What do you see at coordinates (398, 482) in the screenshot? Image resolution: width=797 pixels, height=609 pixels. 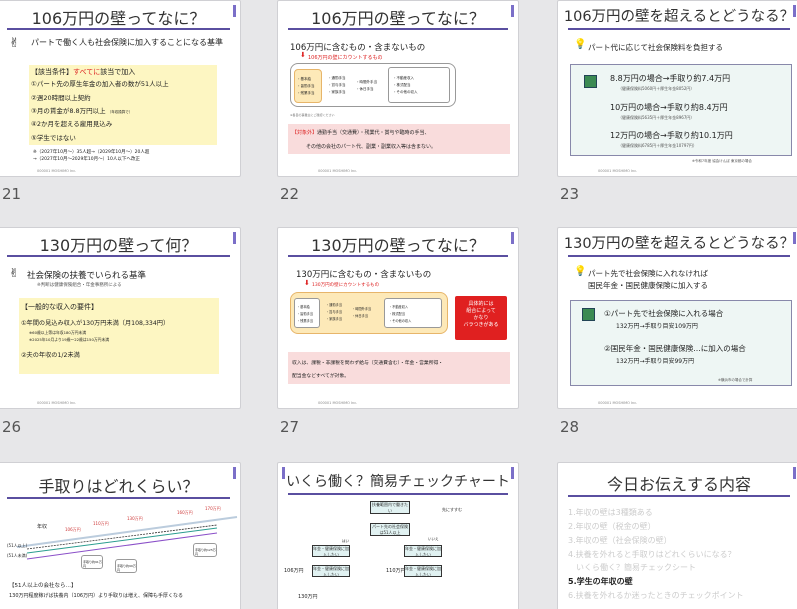 I see `slide-title: いくら働く？簡易チェックチャート` at bounding box center [398, 482].